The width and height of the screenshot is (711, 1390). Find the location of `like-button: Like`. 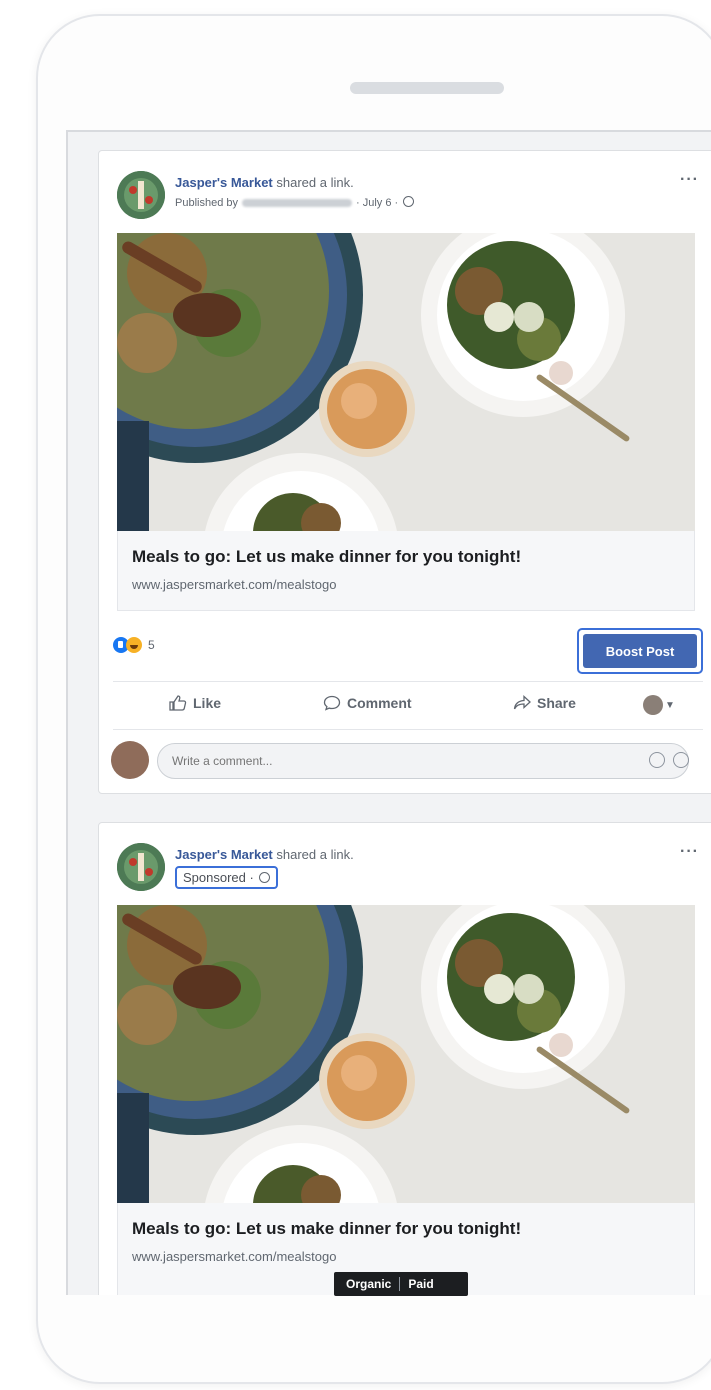

like-button: Like is located at coordinates (195, 703).